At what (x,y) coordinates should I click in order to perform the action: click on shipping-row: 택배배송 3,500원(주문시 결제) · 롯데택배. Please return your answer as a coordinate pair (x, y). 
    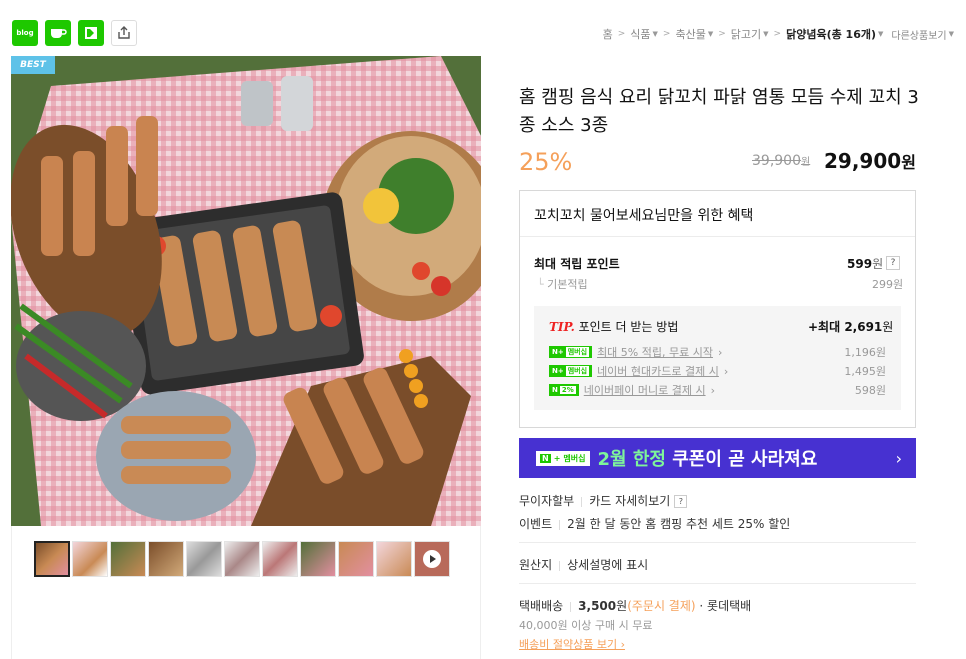
    Looking at the image, I should click on (635, 605).